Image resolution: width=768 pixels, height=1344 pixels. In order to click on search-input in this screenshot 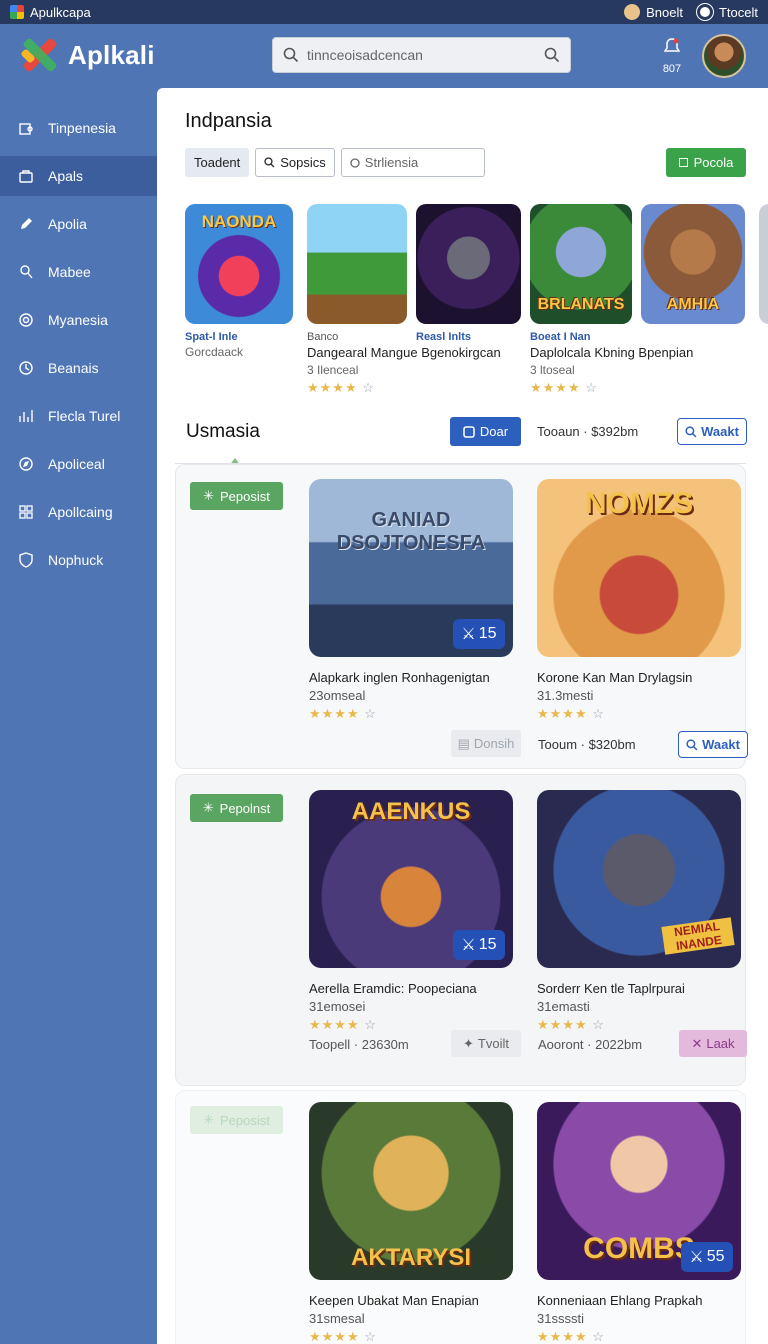, I will do `click(421, 55)`.